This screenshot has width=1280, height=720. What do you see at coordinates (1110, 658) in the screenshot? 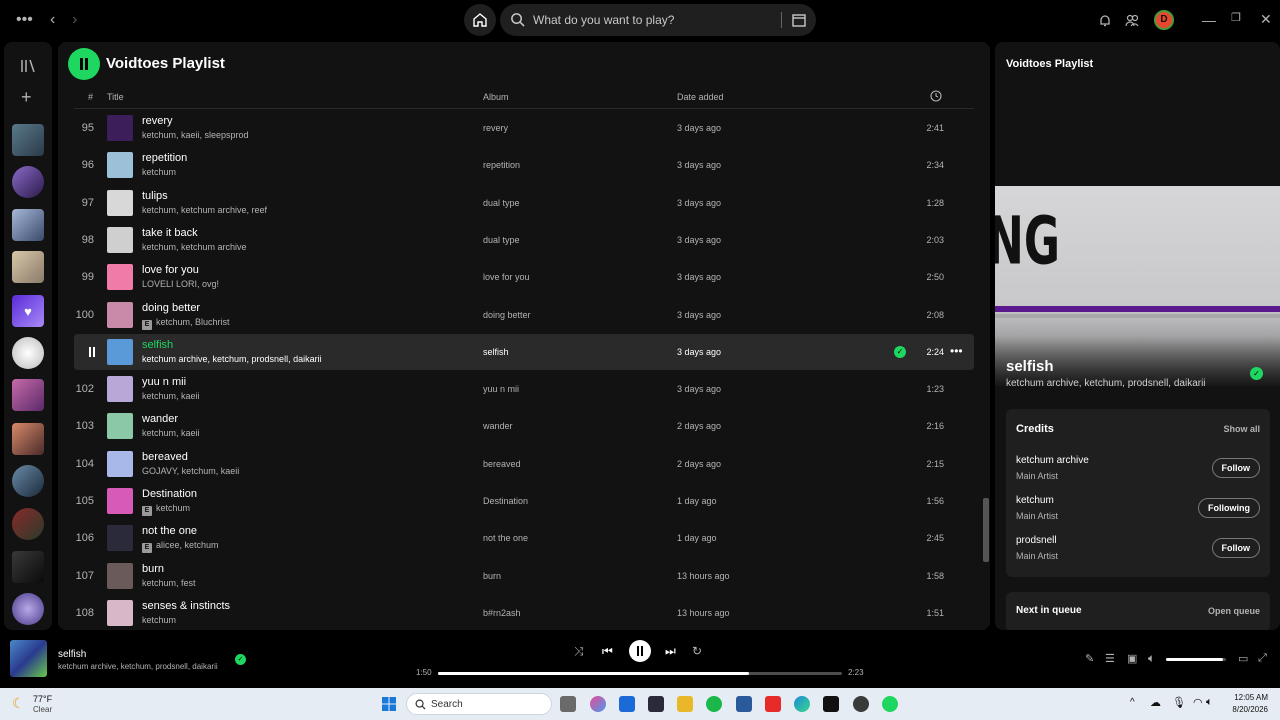
I see `queue-icon: ☰` at bounding box center [1110, 658].